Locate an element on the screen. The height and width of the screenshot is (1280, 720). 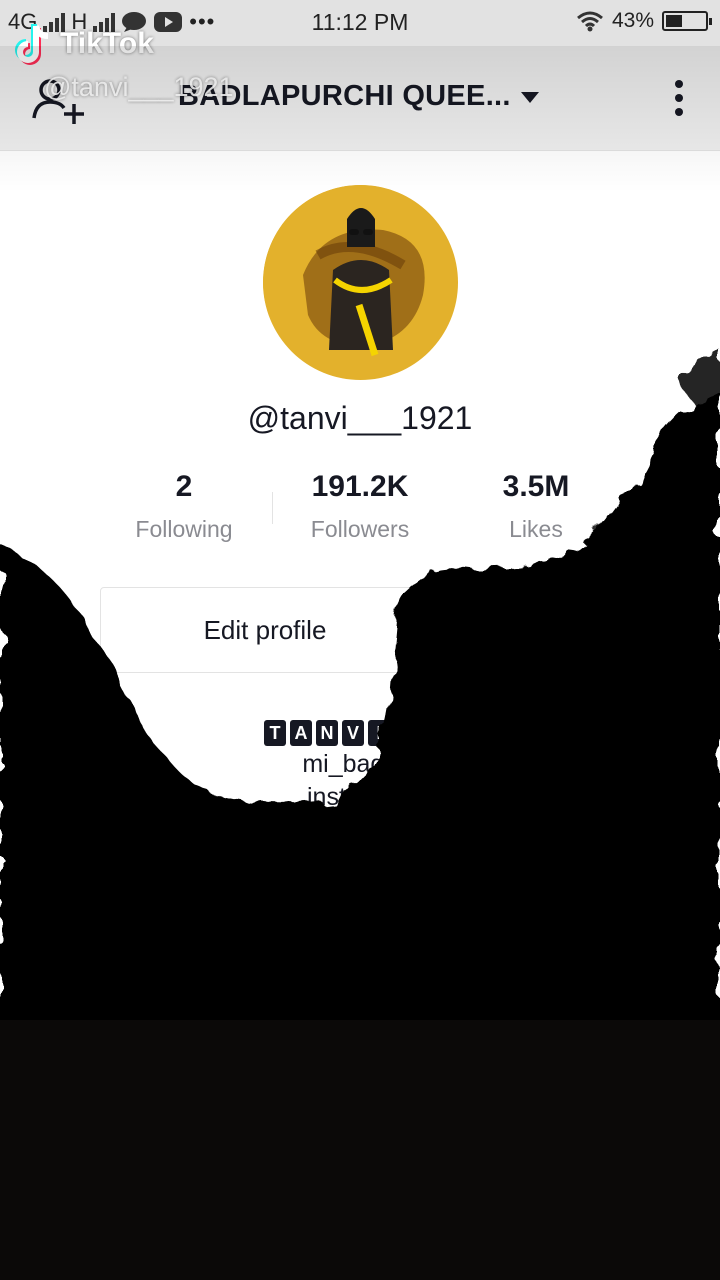
bio-line-2: mi_badlap is located at coordinates (360, 764).